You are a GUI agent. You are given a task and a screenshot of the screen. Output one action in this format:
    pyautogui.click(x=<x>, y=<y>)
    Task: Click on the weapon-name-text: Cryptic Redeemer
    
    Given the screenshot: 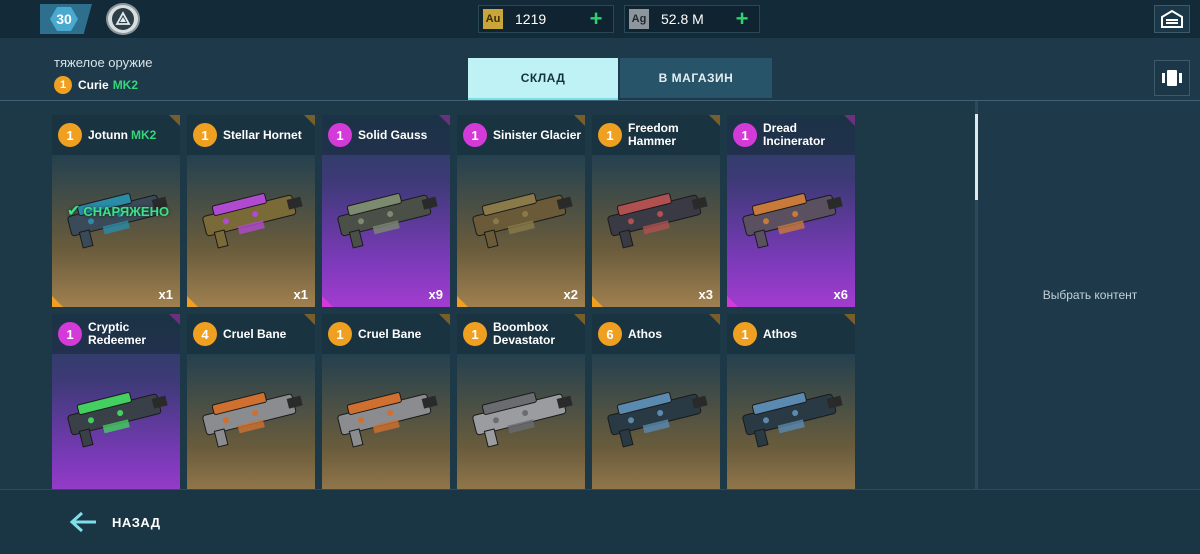 What is the action you would take?
    pyautogui.click(x=117, y=333)
    